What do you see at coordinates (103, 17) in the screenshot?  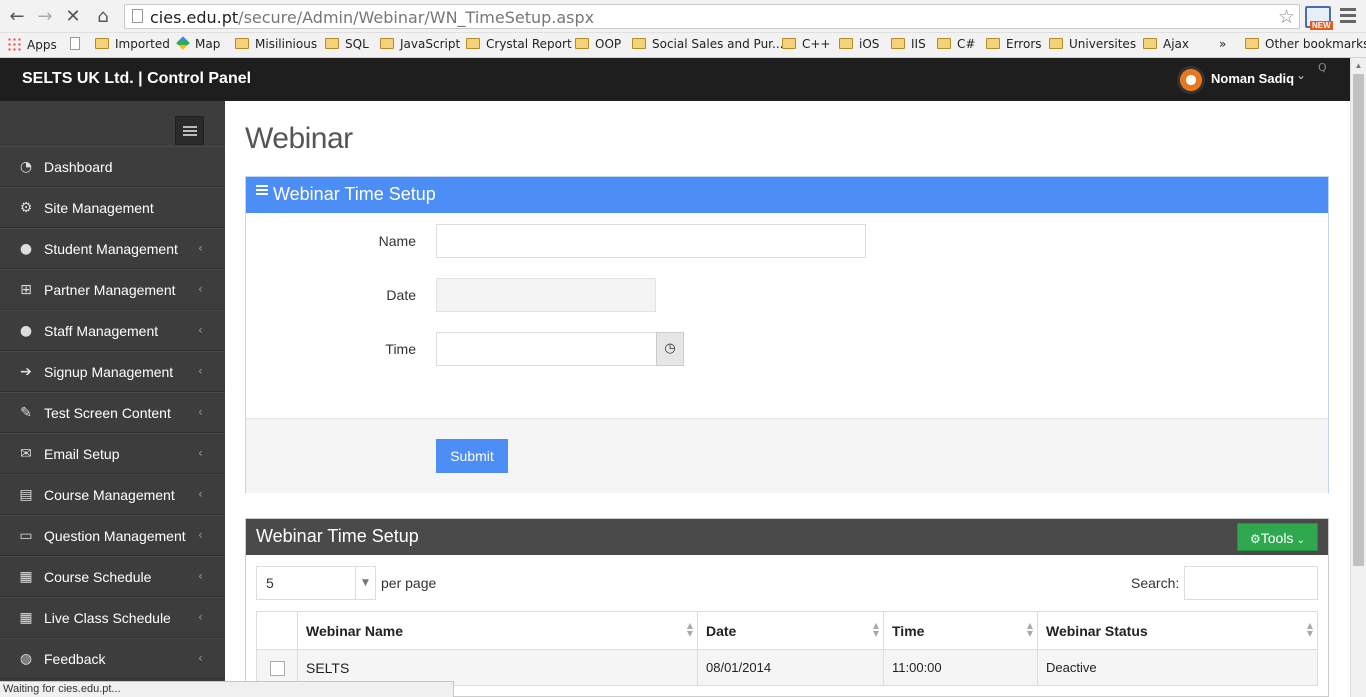 I see `home-icon: ⌂` at bounding box center [103, 17].